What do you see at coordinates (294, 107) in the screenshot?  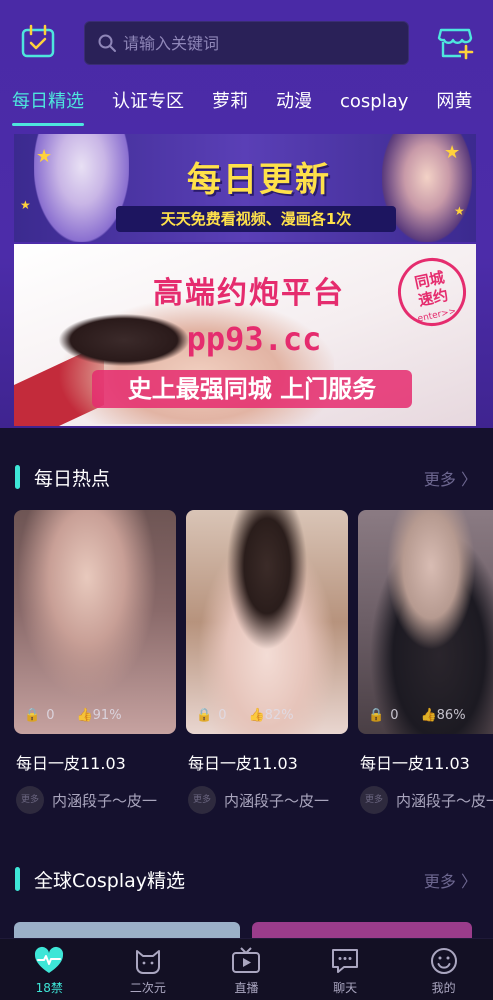 I see `tab-anime: 动漫` at bounding box center [294, 107].